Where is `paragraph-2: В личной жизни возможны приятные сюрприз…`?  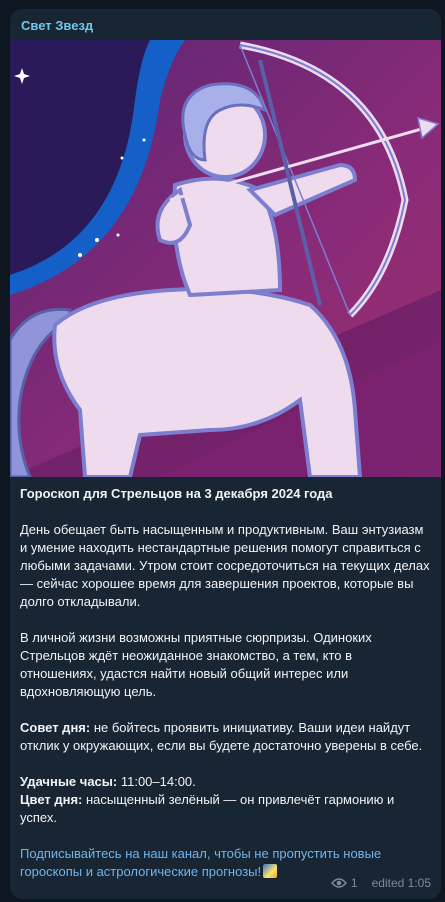 paragraph-2: В личной жизни возможны приятные сюрприз… is located at coordinates (196, 664).